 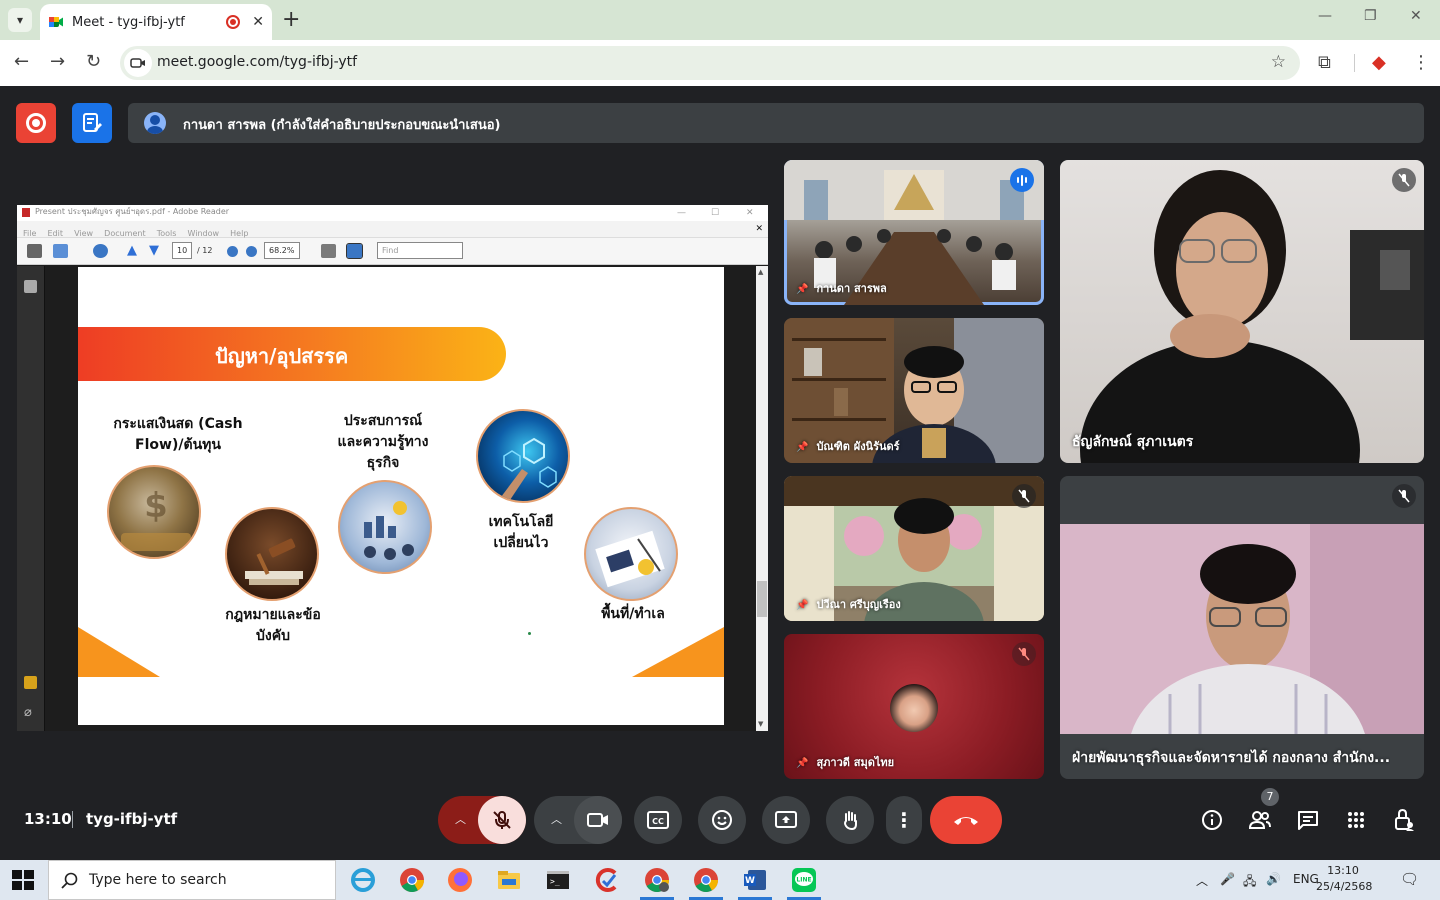 I want to click on taskbar-search-box: Type here to search, so click(x=192, y=880).